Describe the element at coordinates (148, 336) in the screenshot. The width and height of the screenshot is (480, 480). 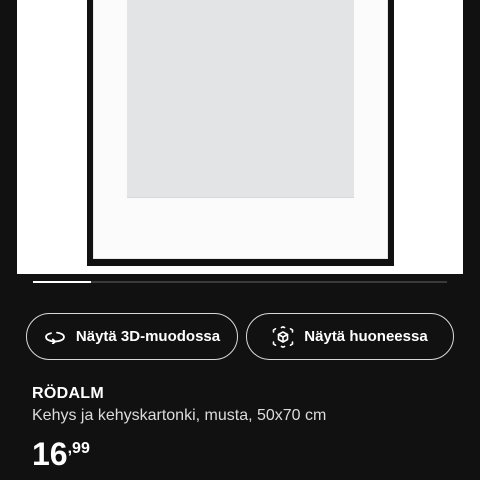
I see `view-3d-label: Näytä 3D-muodossa` at that location.